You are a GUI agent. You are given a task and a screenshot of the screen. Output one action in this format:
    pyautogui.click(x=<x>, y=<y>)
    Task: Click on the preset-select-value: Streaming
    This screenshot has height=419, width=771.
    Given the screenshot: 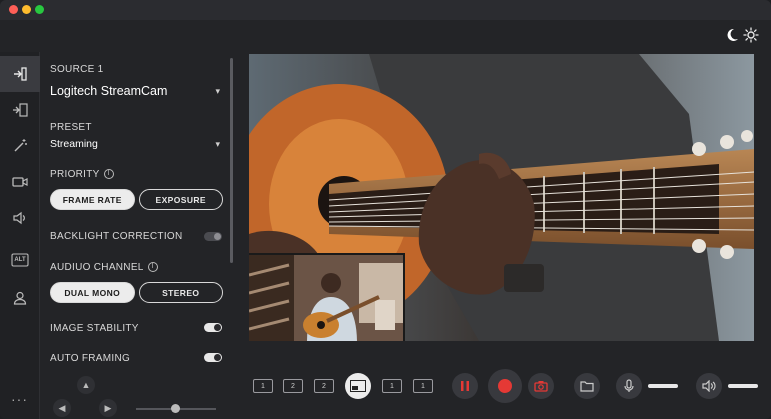 What is the action you would take?
    pyautogui.click(x=74, y=144)
    